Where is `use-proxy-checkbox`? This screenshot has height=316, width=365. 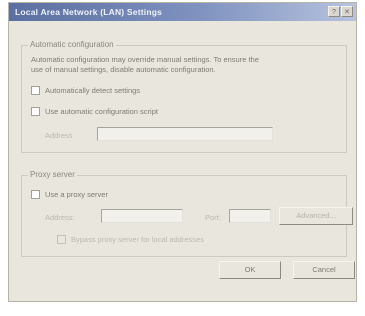
use-proxy-checkbox is located at coordinates (35, 194).